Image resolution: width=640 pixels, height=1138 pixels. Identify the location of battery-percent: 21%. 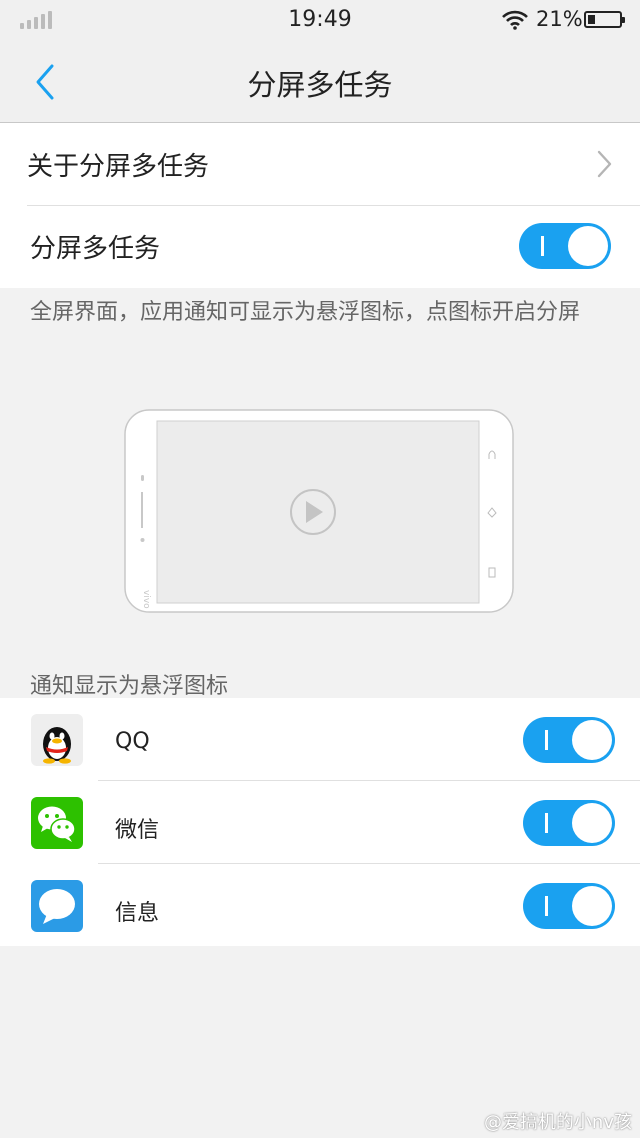
(559, 19).